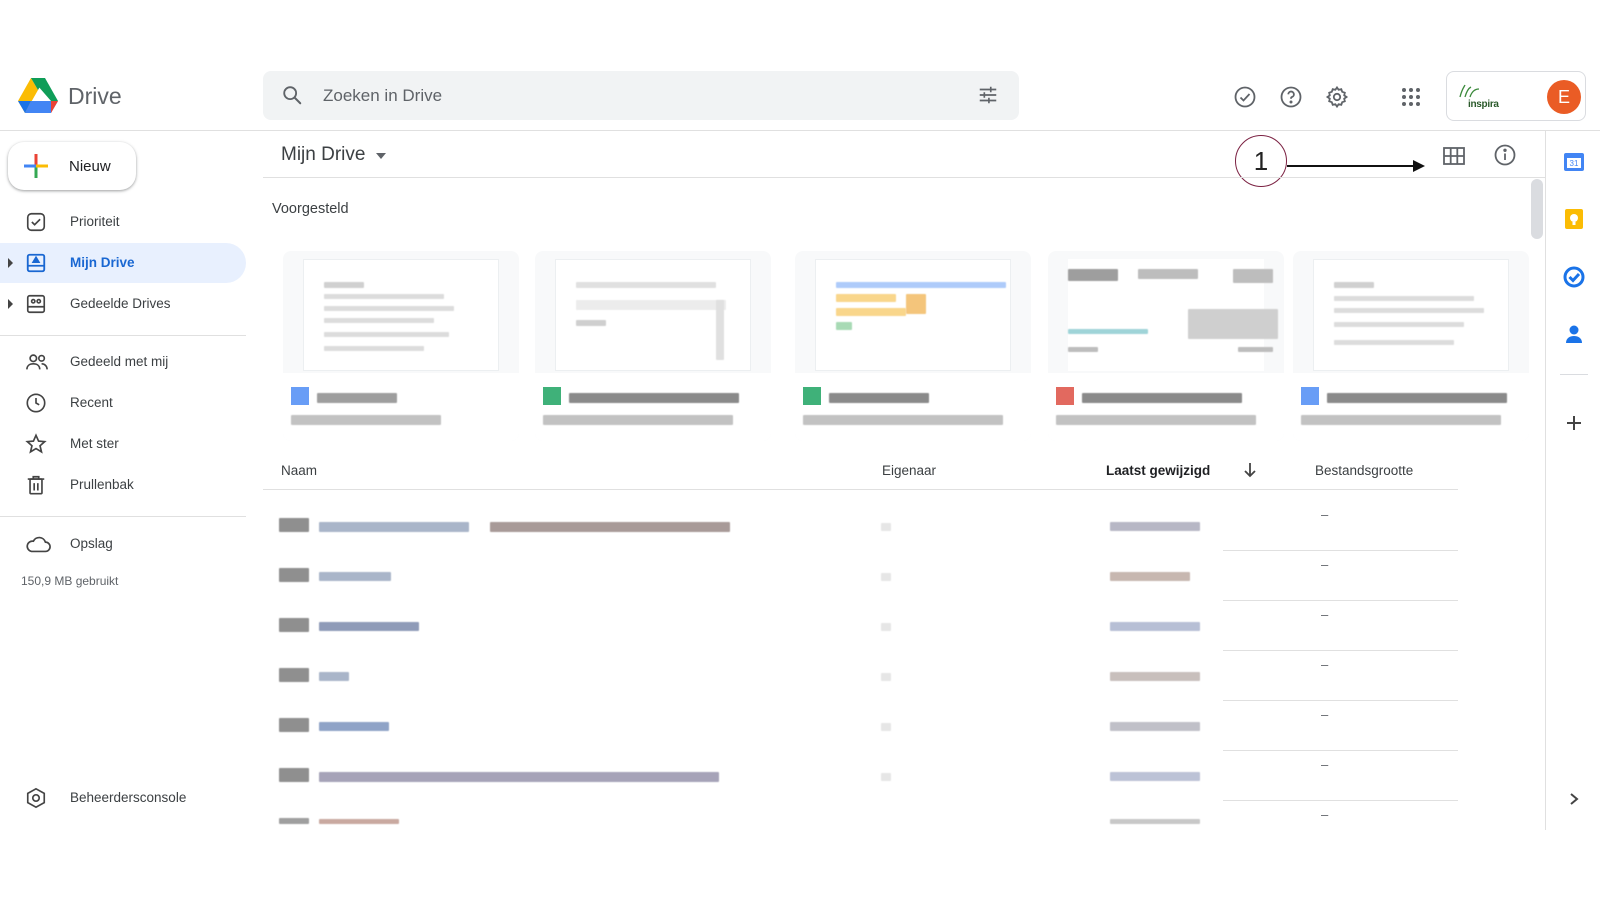 The height and width of the screenshot is (900, 1600). I want to click on pdf-file-icon, so click(1065, 396).